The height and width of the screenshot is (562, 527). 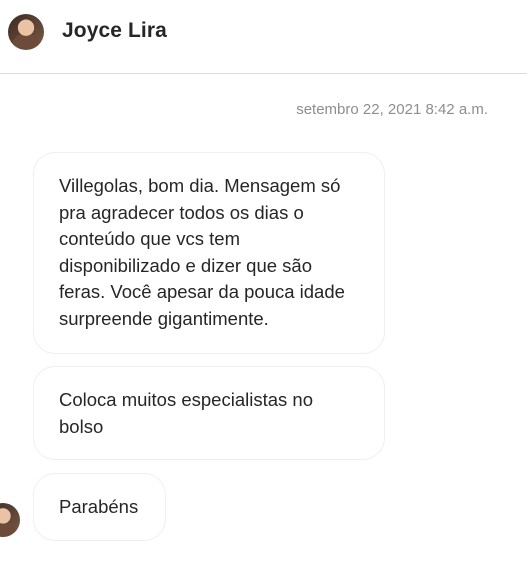 What do you see at coordinates (186, 413) in the screenshot?
I see `message-text: Coloca muitos especialistas no bolso` at bounding box center [186, 413].